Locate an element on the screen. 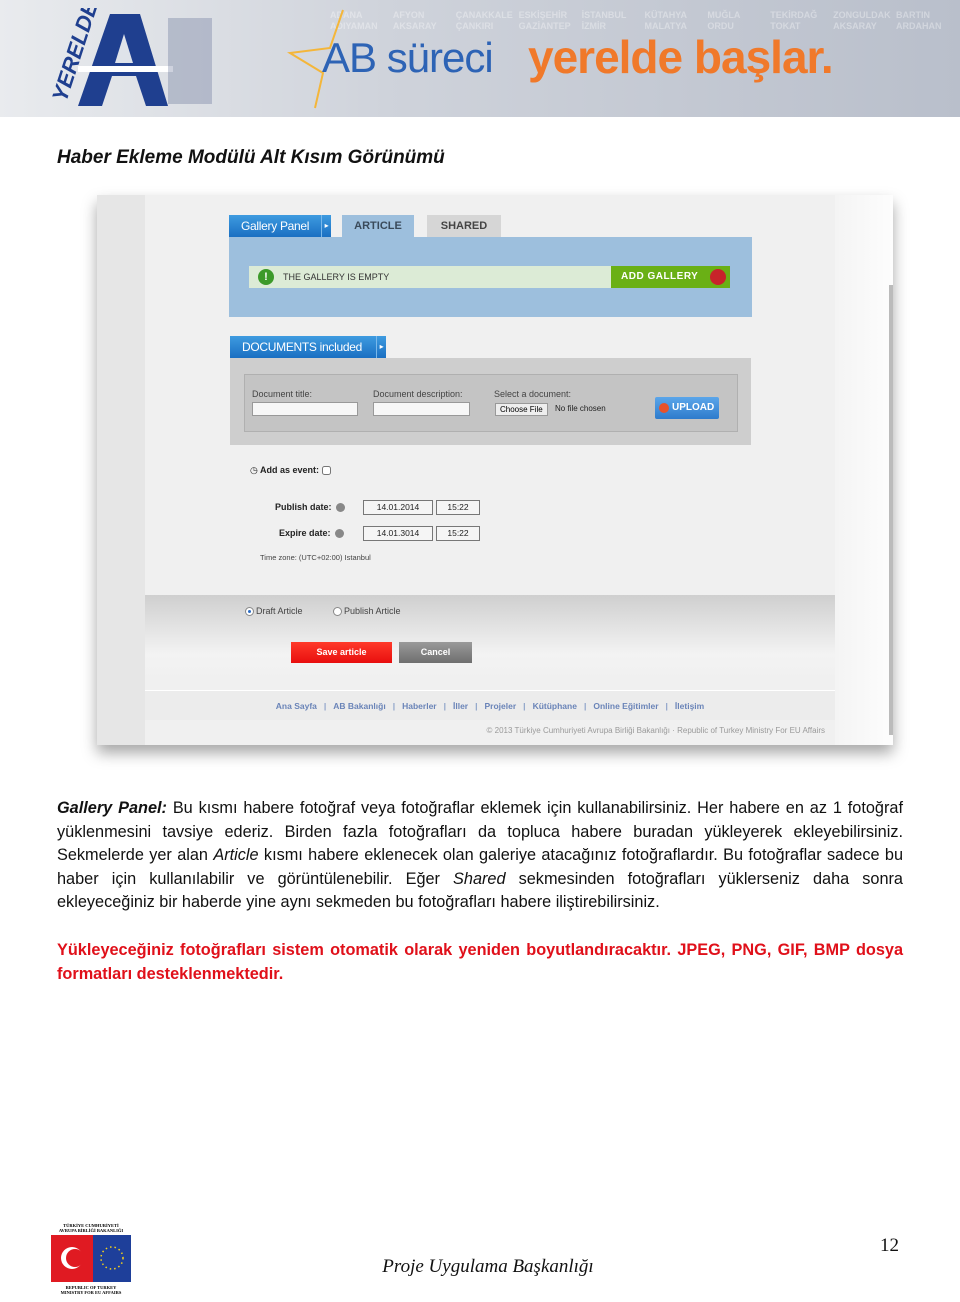 The image size is (960, 1302). nav-link: İller is located at coordinates (460, 706).